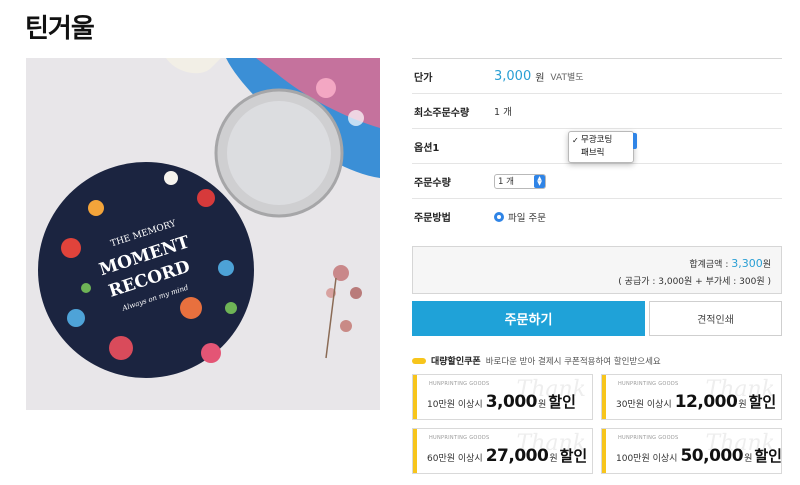  What do you see at coordinates (455, 459) in the screenshot?
I see `coupon-condition: 60만원 이상시` at bounding box center [455, 459].